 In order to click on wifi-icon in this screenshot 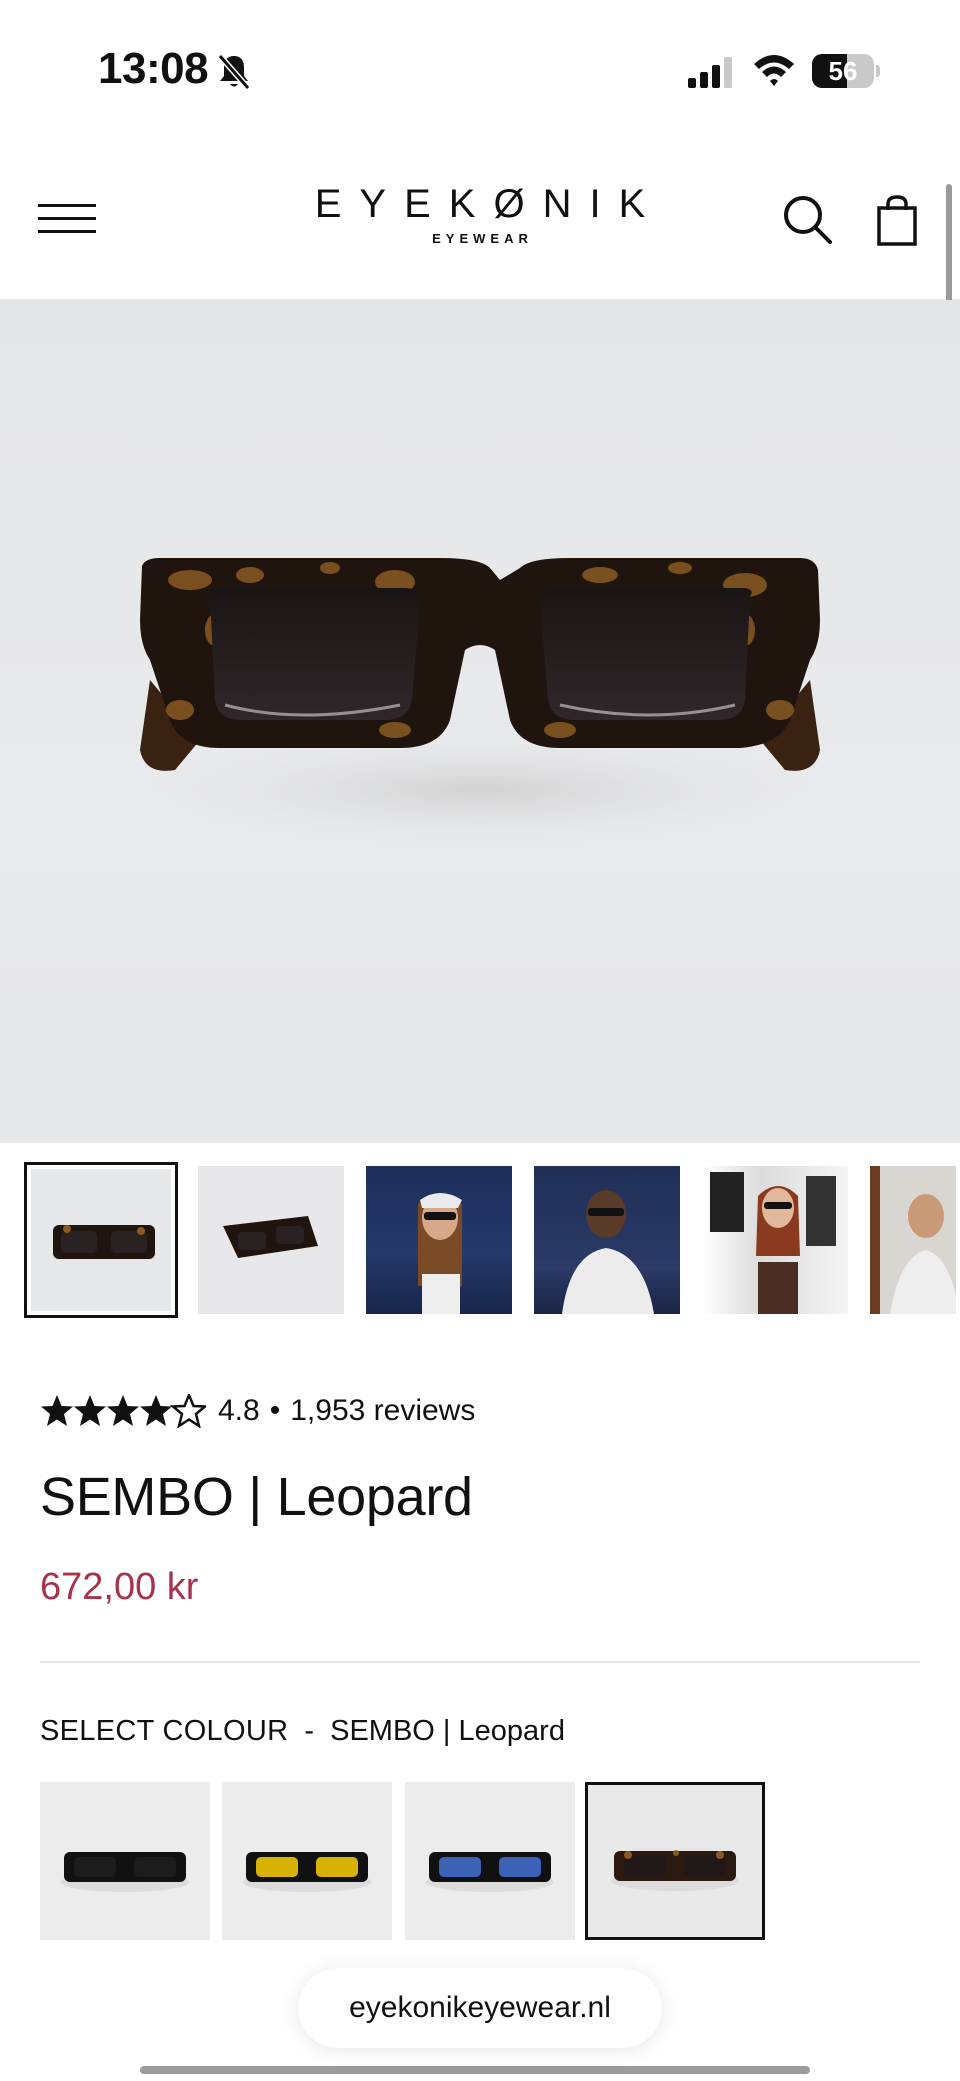, I will do `click(774, 70)`.